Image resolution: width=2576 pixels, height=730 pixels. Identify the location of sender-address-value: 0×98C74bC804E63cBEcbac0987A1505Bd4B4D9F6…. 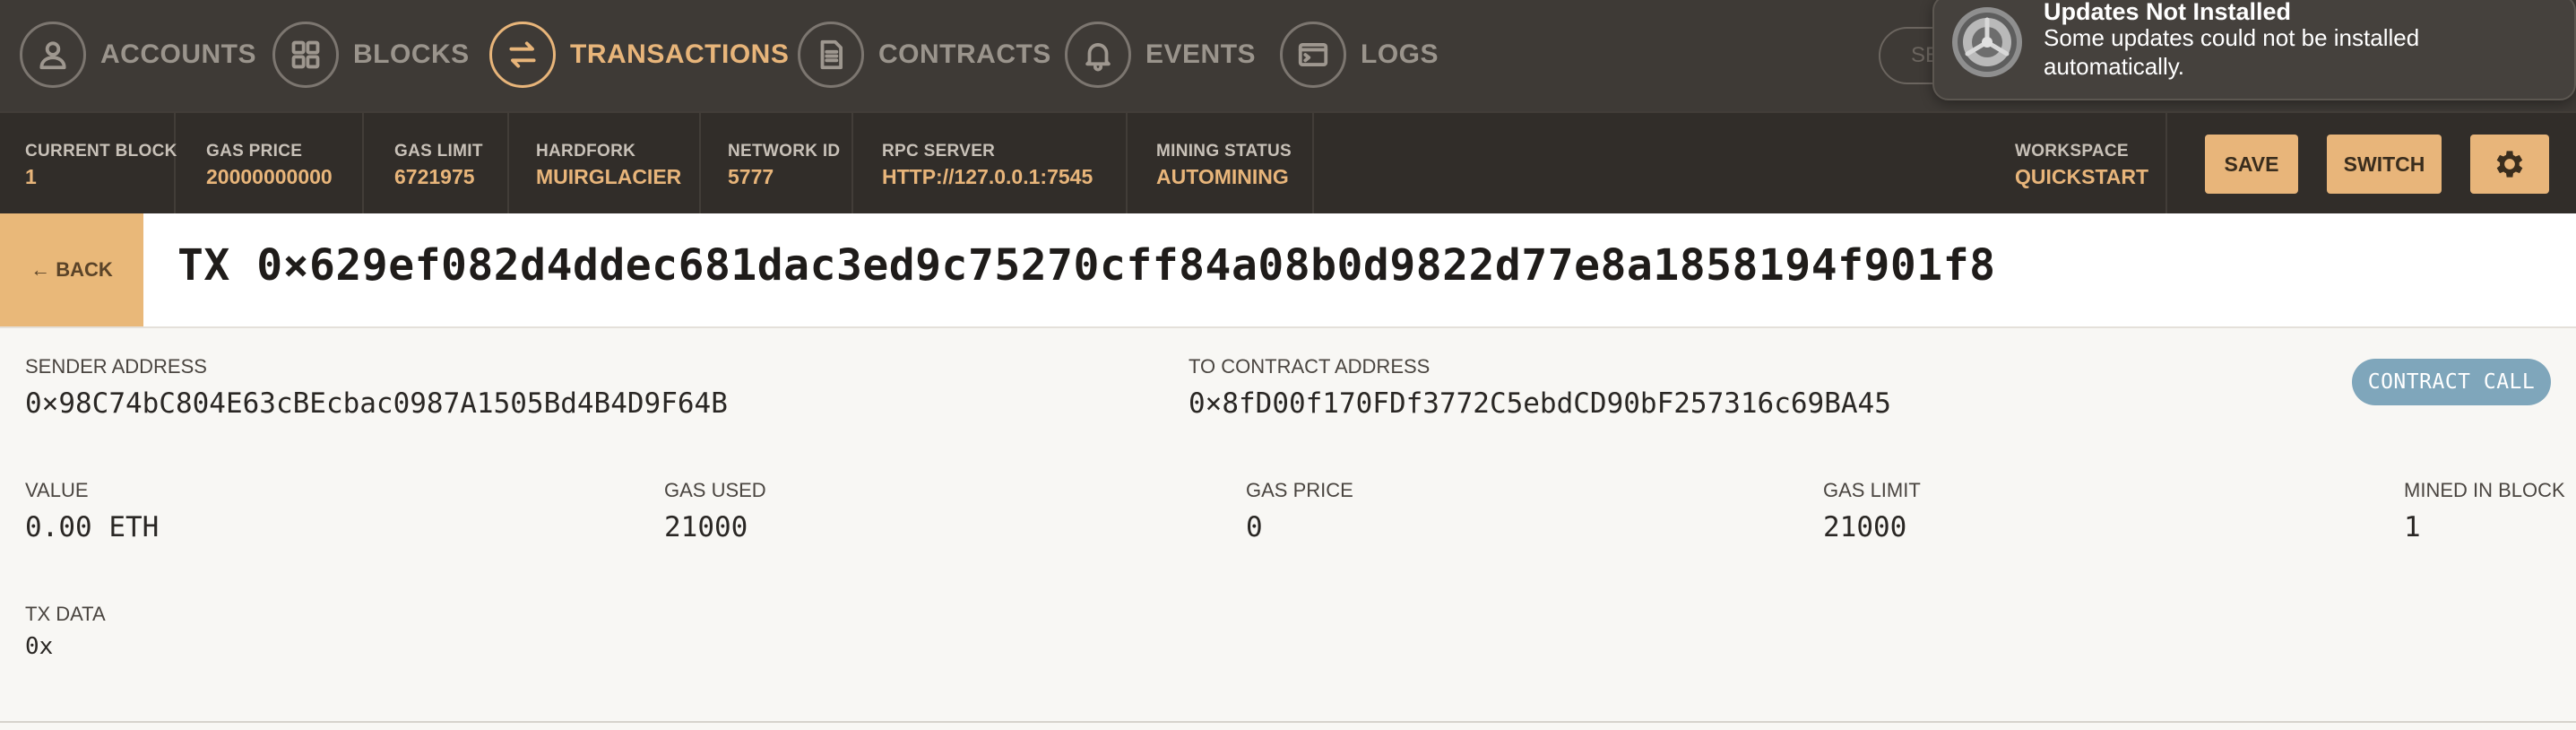
(376, 403).